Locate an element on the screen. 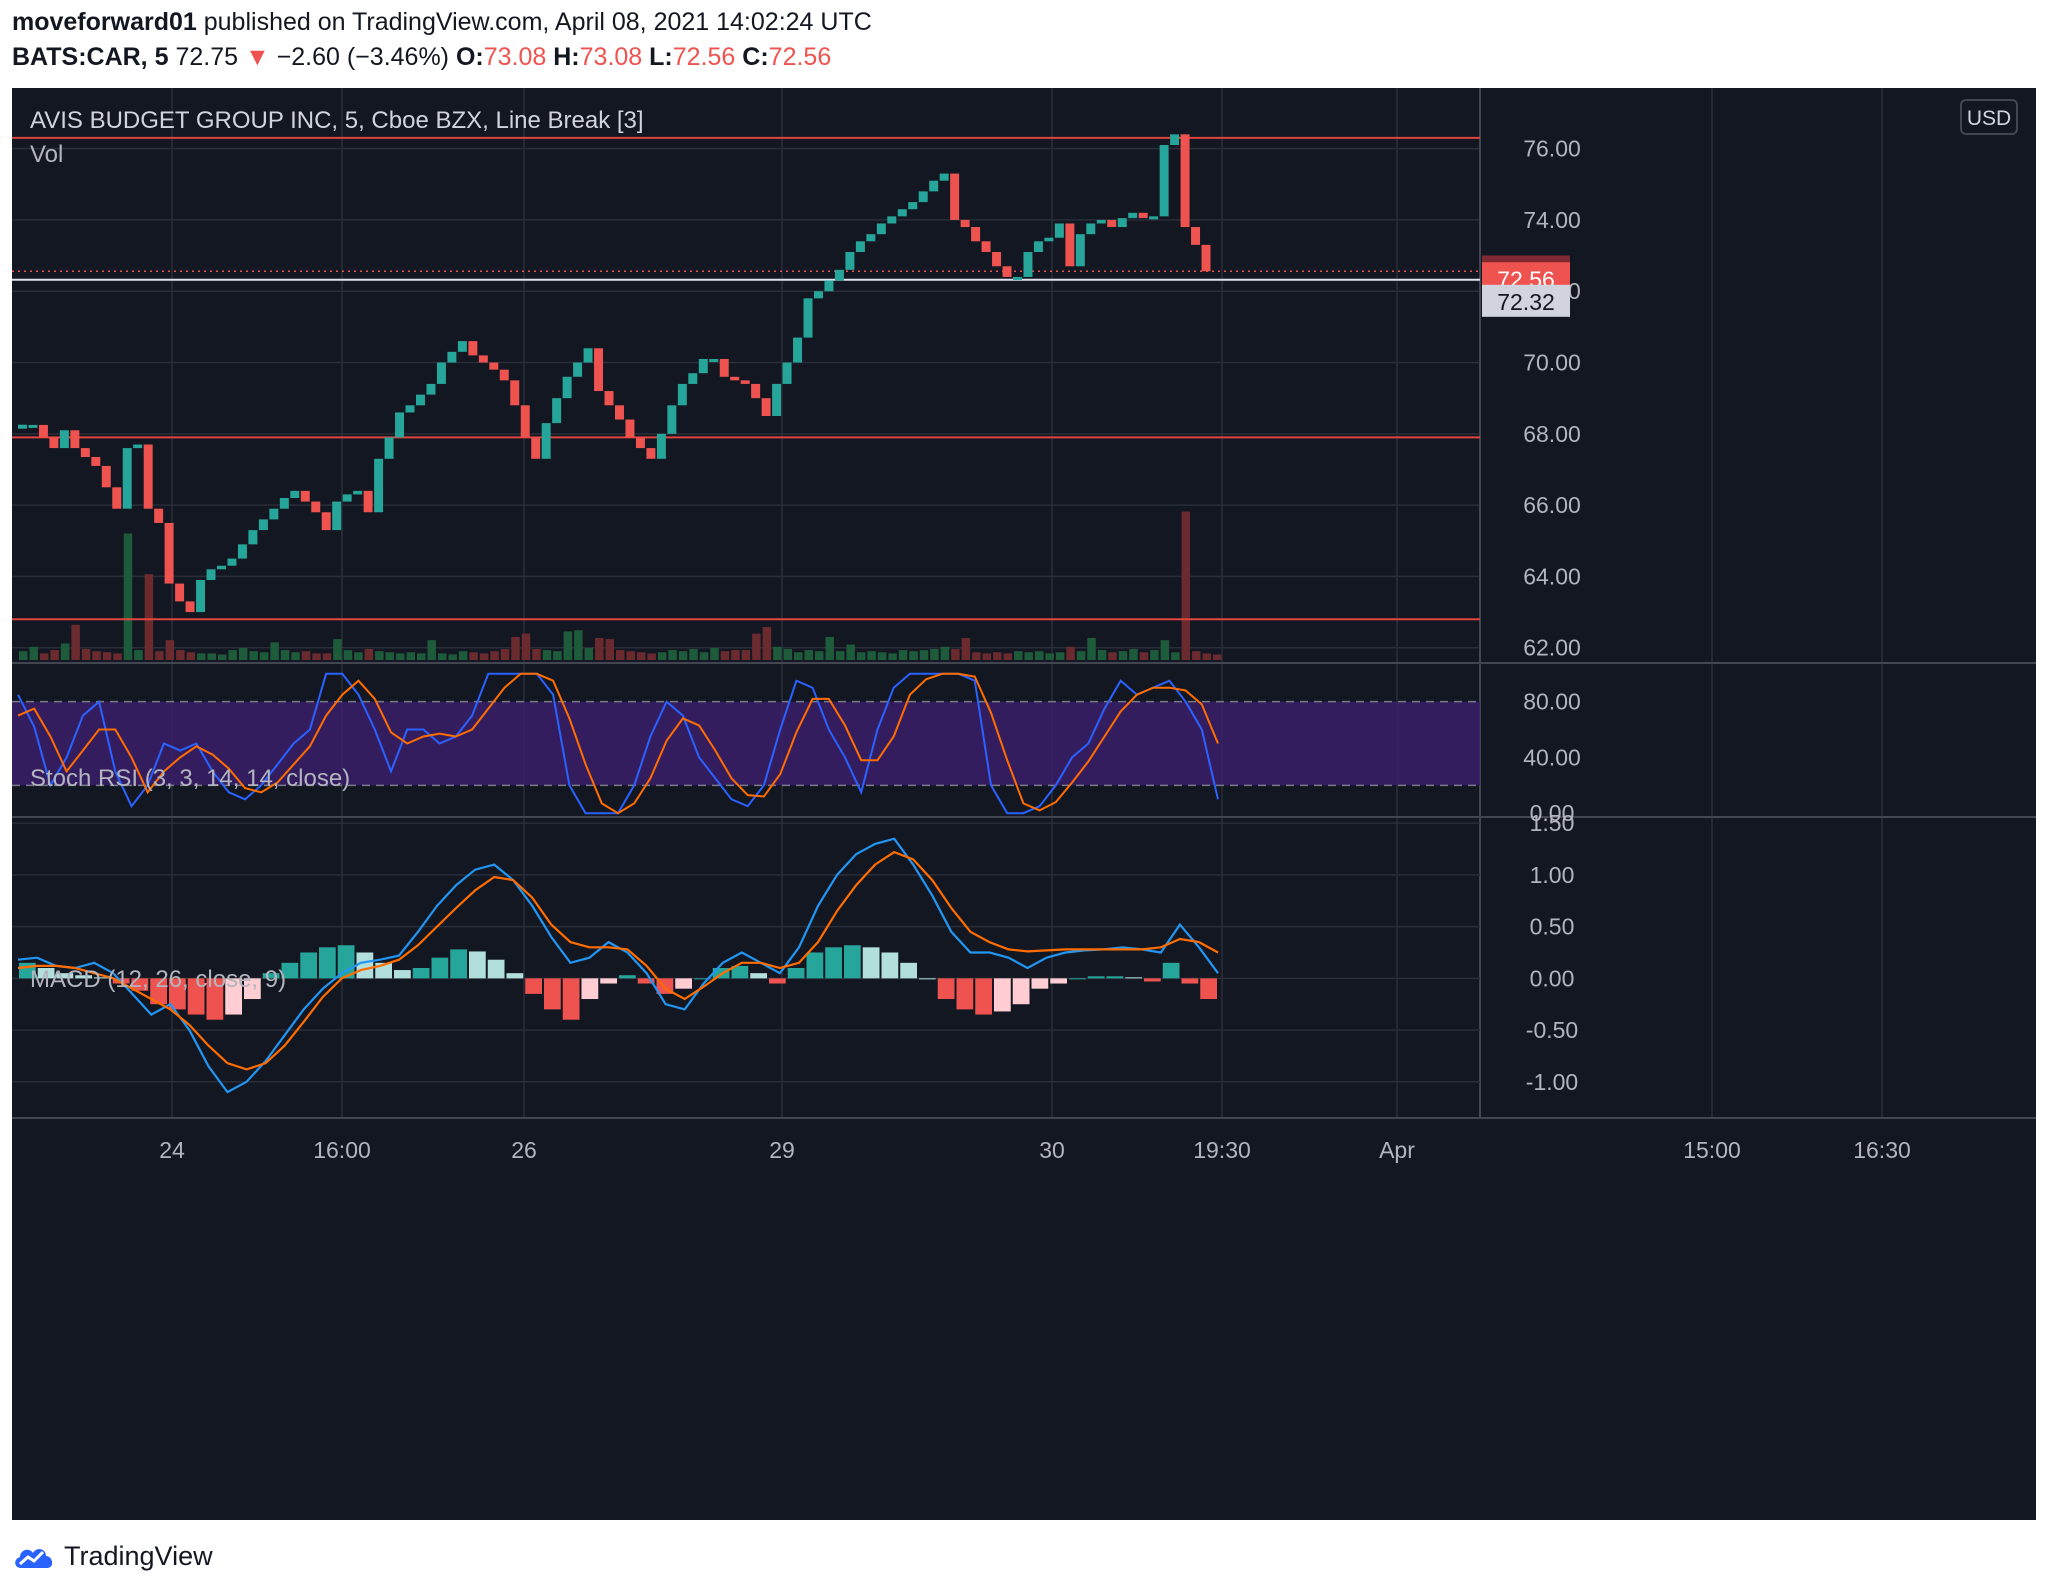 Image resolution: width=2050 pixels, height=1592 pixels. author-name: moveforward01 is located at coordinates (104, 22).